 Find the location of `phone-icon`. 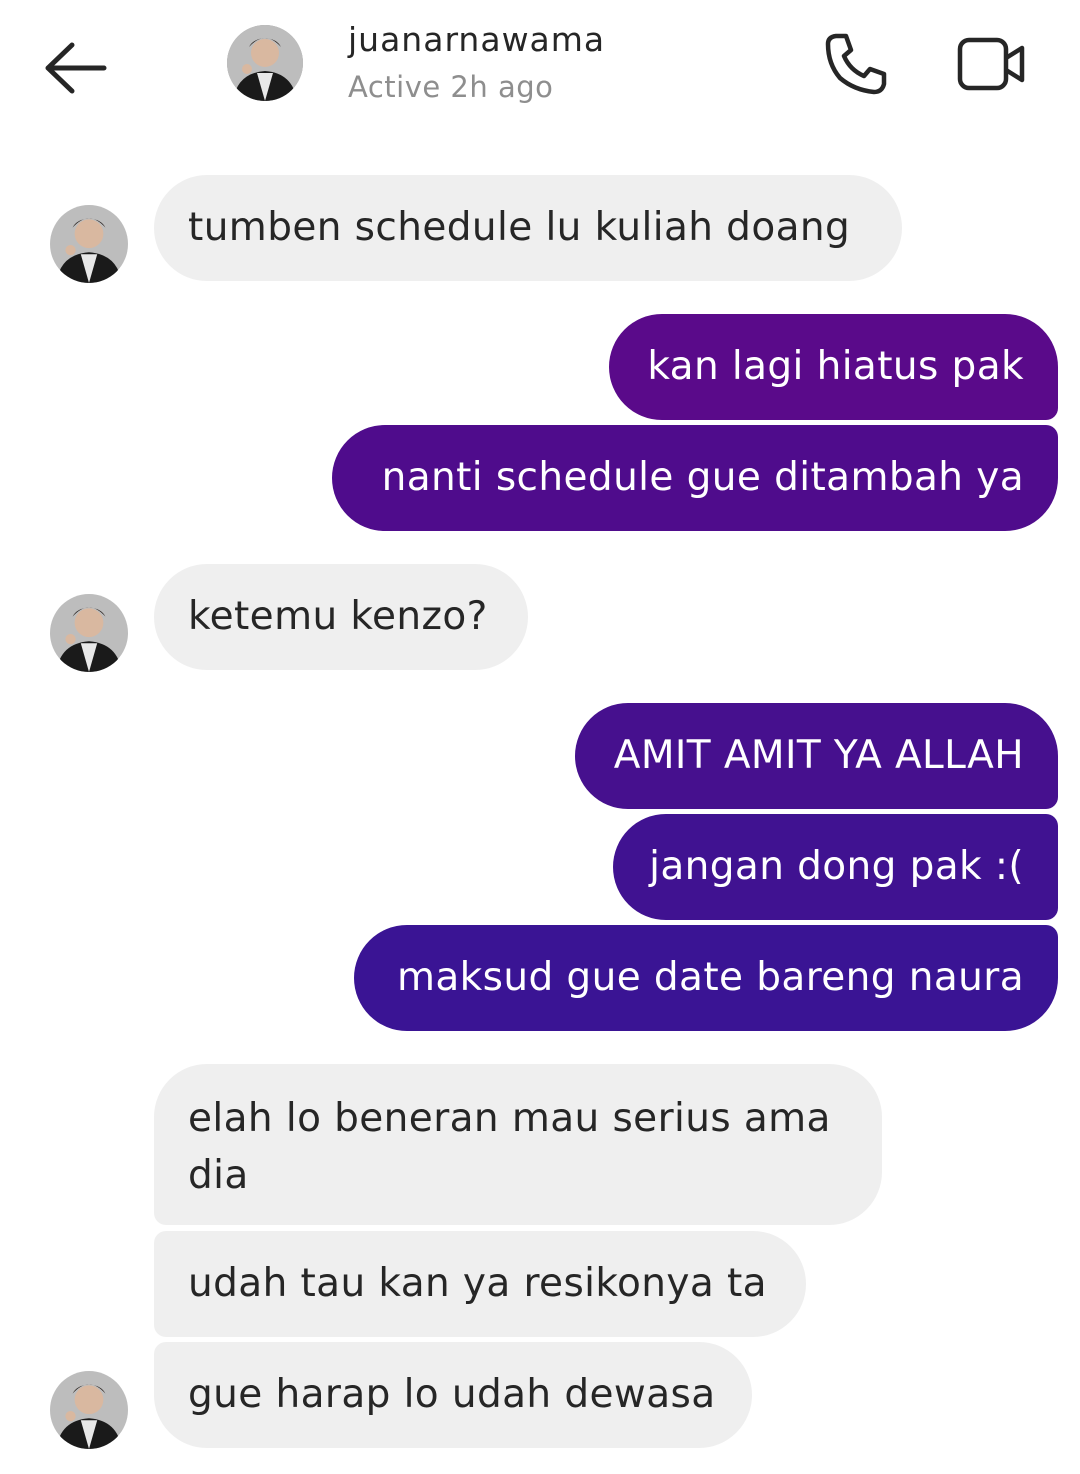

phone-icon is located at coordinates (856, 64).